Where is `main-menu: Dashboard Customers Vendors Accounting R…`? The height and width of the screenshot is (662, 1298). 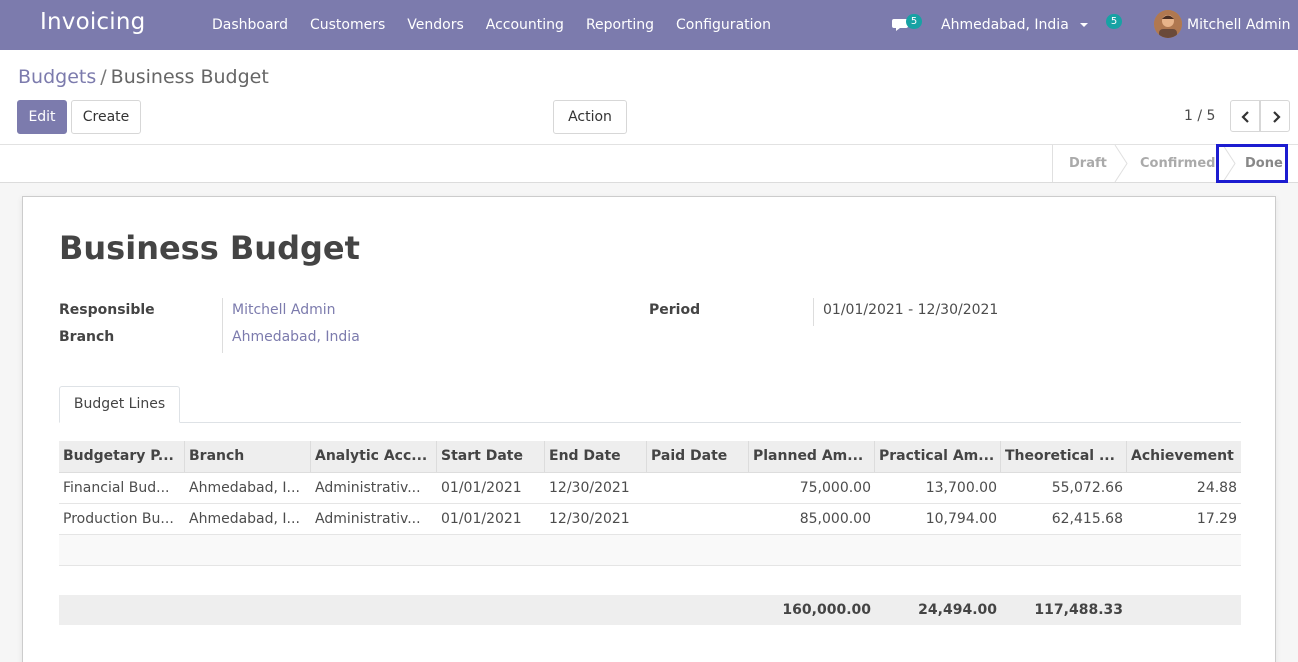
main-menu: Dashboard Customers Vendors Accounting R… is located at coordinates (491, 25).